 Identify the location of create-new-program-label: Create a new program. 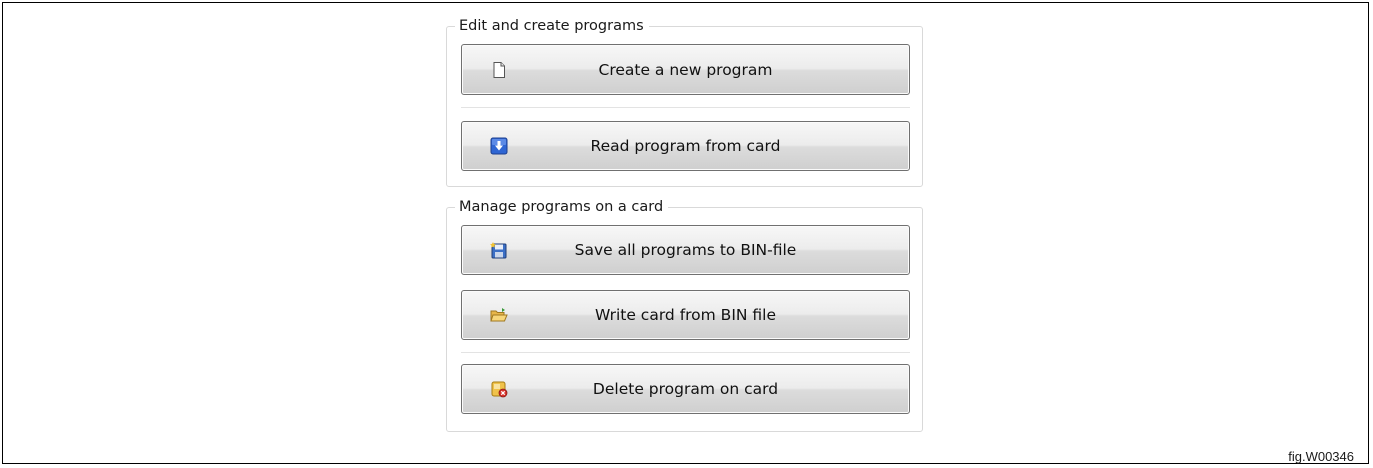
(685, 69).